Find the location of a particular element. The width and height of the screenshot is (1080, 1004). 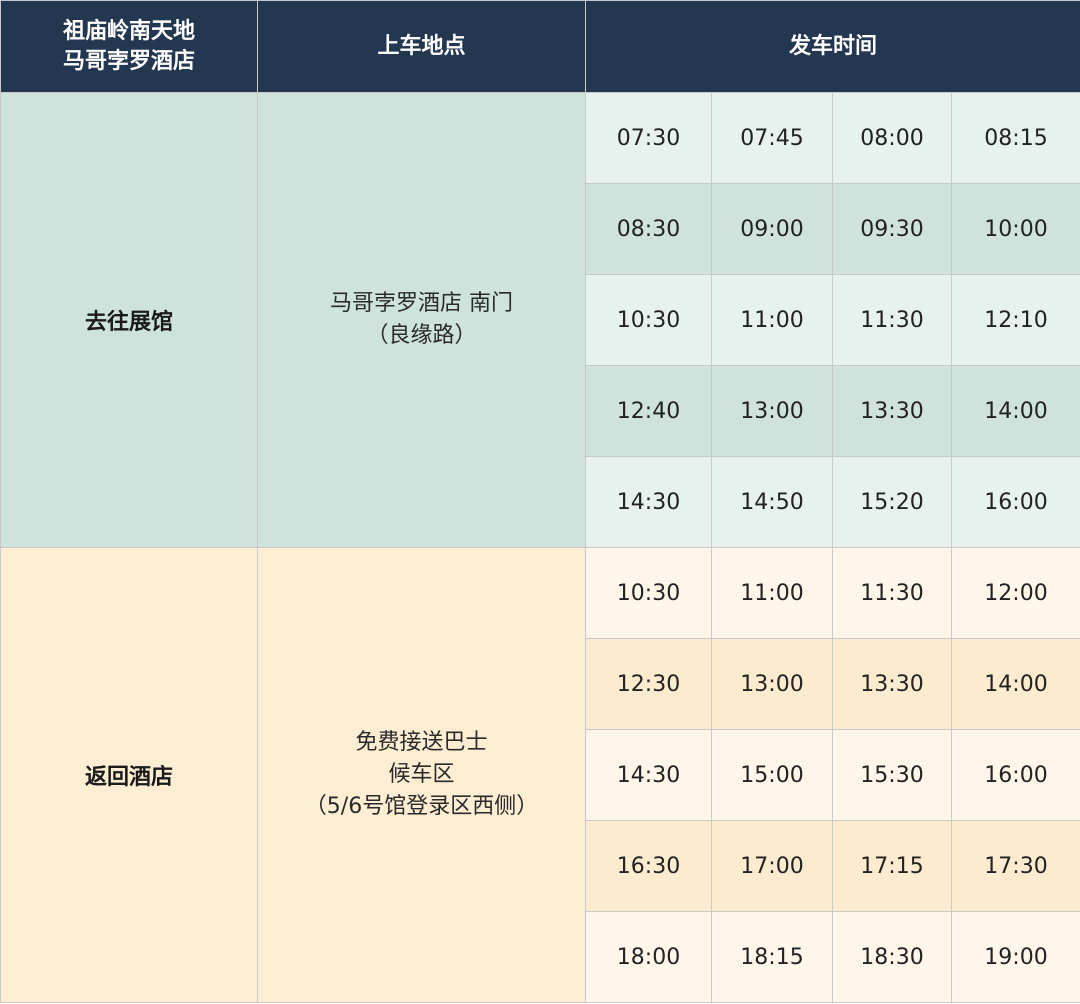

time-cell: 15:20 is located at coordinates (892, 502).